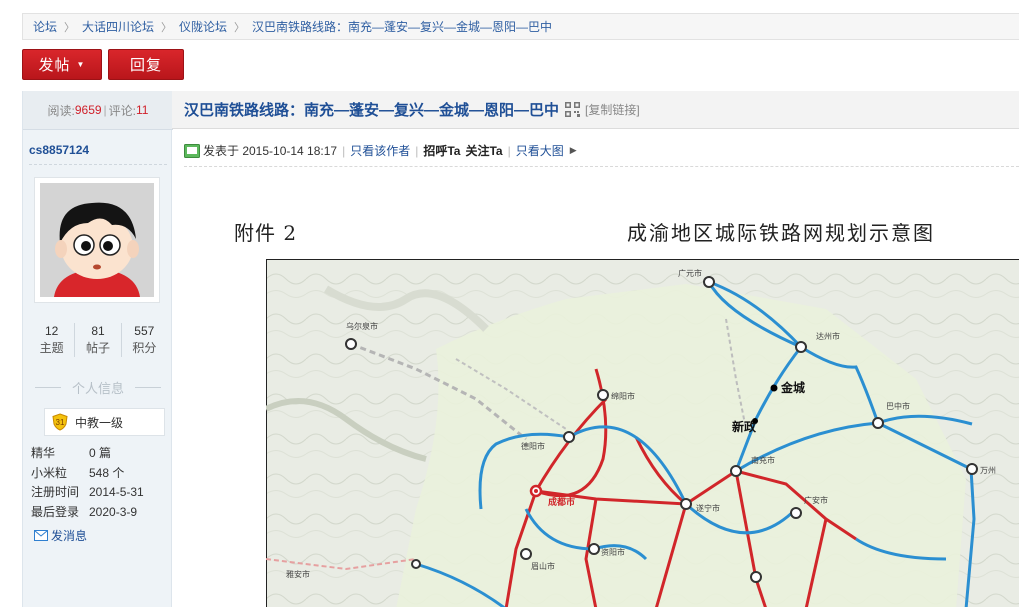 Image resolution: width=1019 pixels, height=607 pixels. What do you see at coordinates (88, 110) in the screenshot?
I see `read-count: 9659` at bounding box center [88, 110].